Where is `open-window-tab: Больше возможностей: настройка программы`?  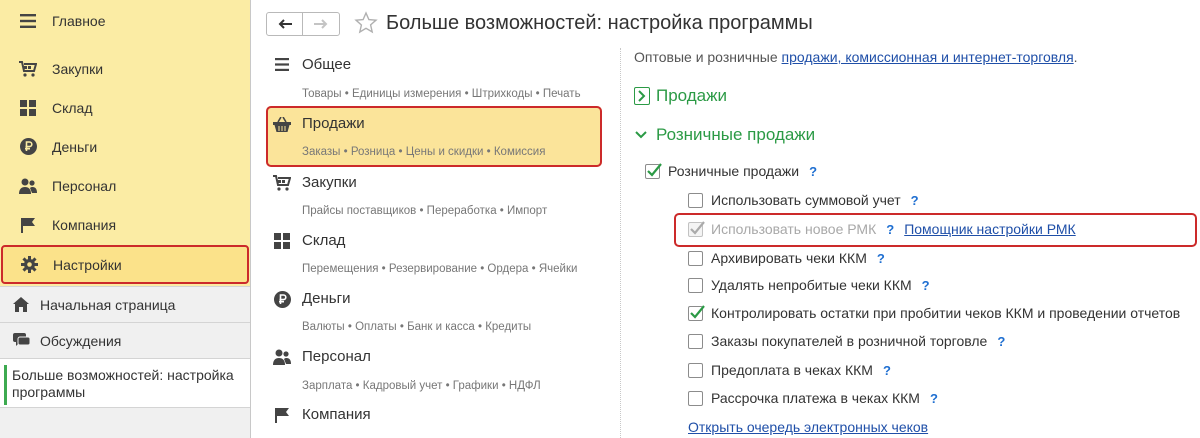
open-window-tab: Больше возможностей: настройка программы is located at coordinates (125, 383).